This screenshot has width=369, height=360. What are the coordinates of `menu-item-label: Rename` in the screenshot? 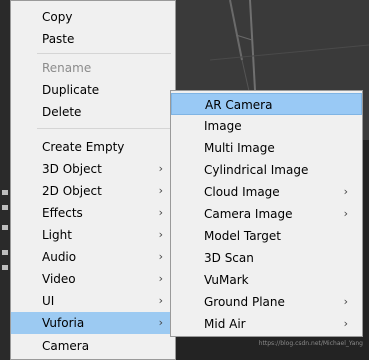 It's located at (67, 68).